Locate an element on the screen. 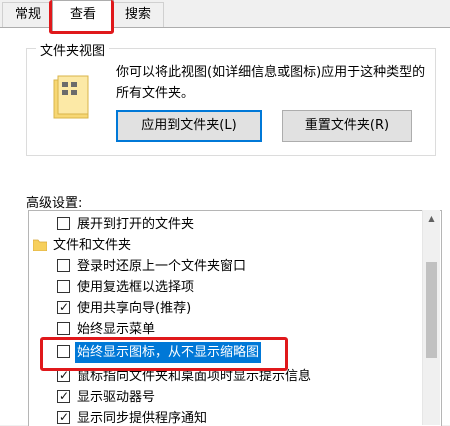  scroll-up-arrow-icon: ▲ is located at coordinates (431, 218).